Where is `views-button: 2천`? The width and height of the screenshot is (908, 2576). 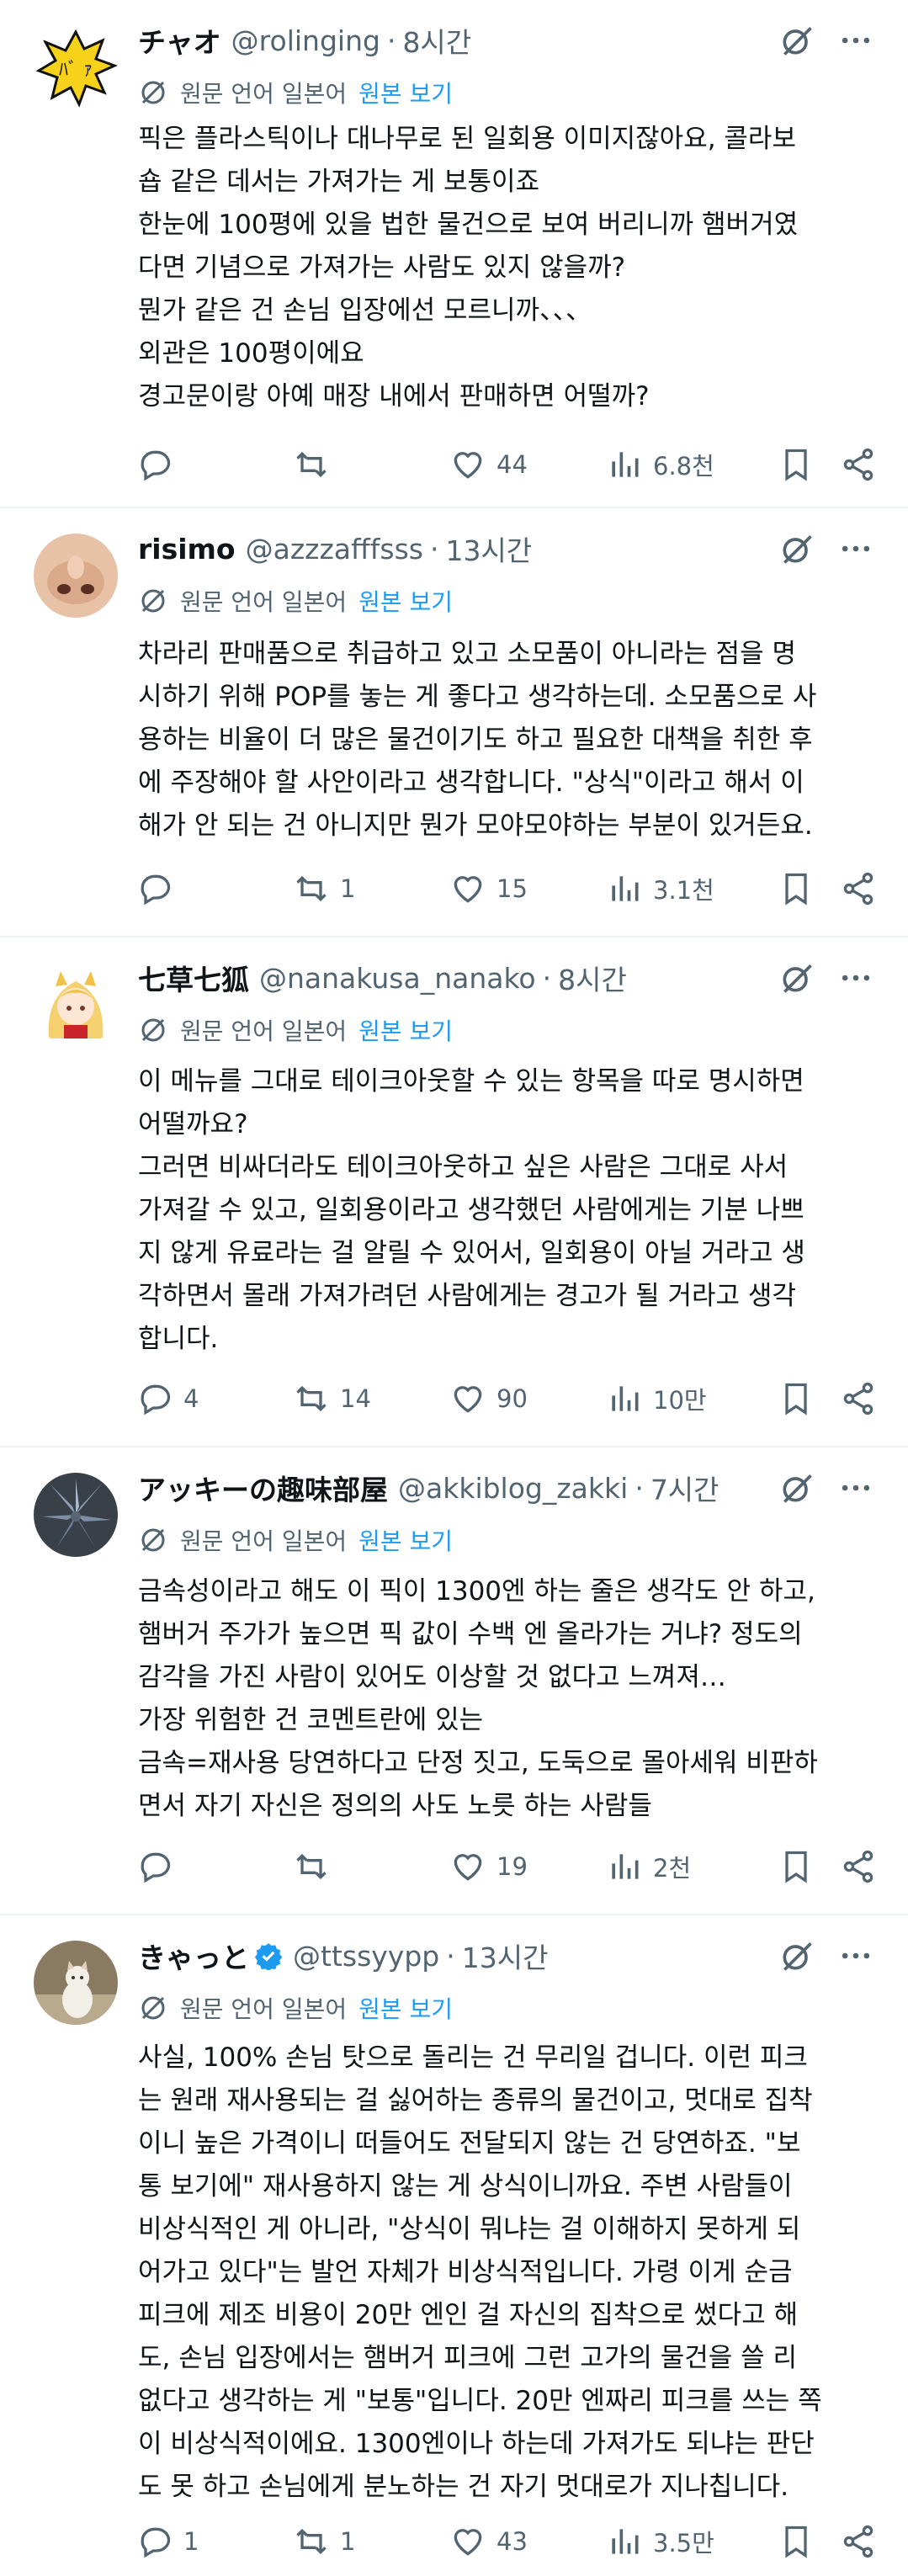 views-button: 2천 is located at coordinates (648, 1867).